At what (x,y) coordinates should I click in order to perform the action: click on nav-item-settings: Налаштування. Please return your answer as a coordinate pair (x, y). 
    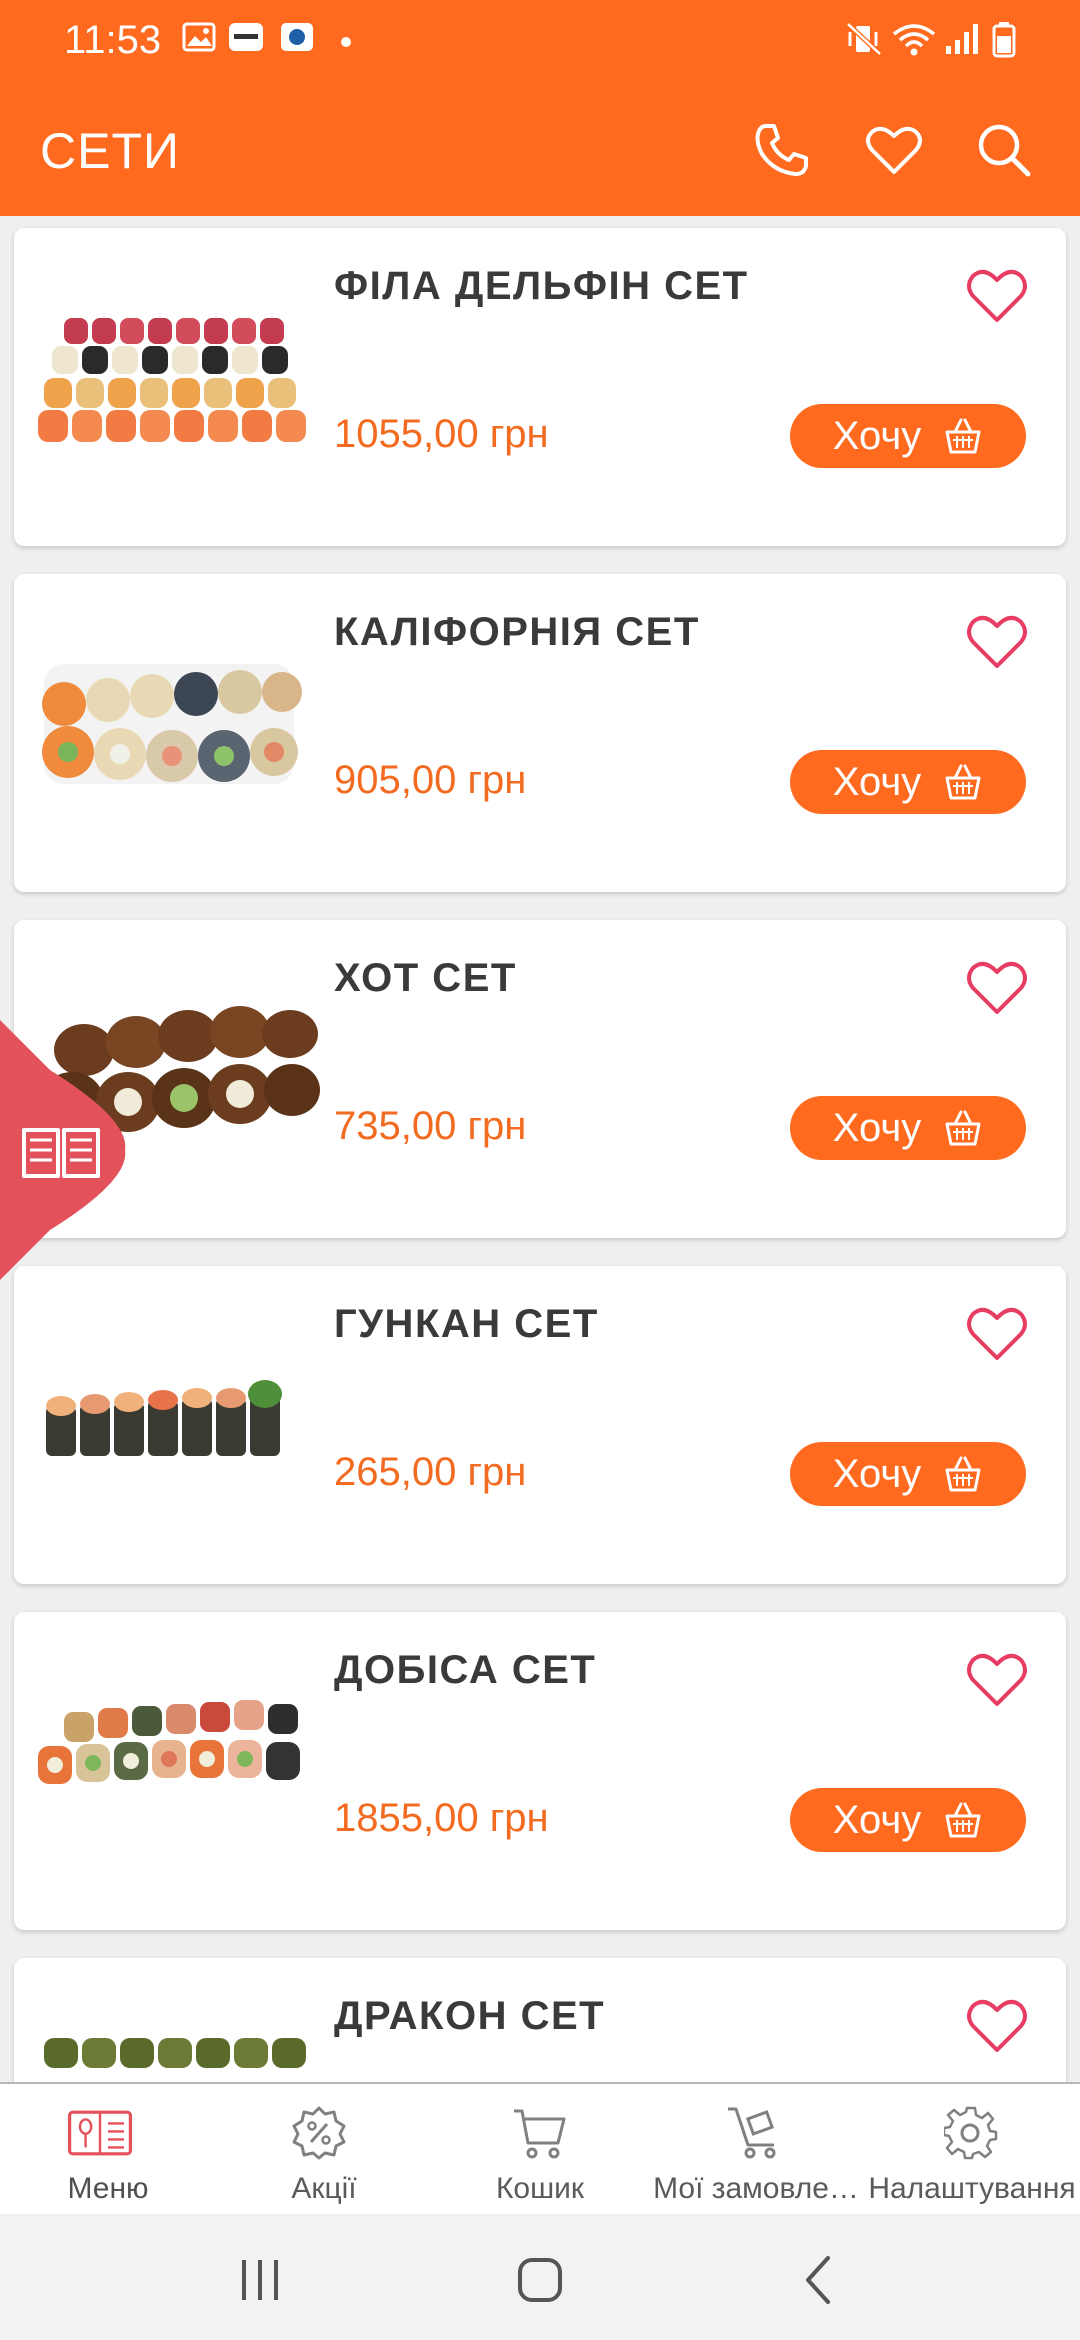
    Looking at the image, I should click on (972, 2150).